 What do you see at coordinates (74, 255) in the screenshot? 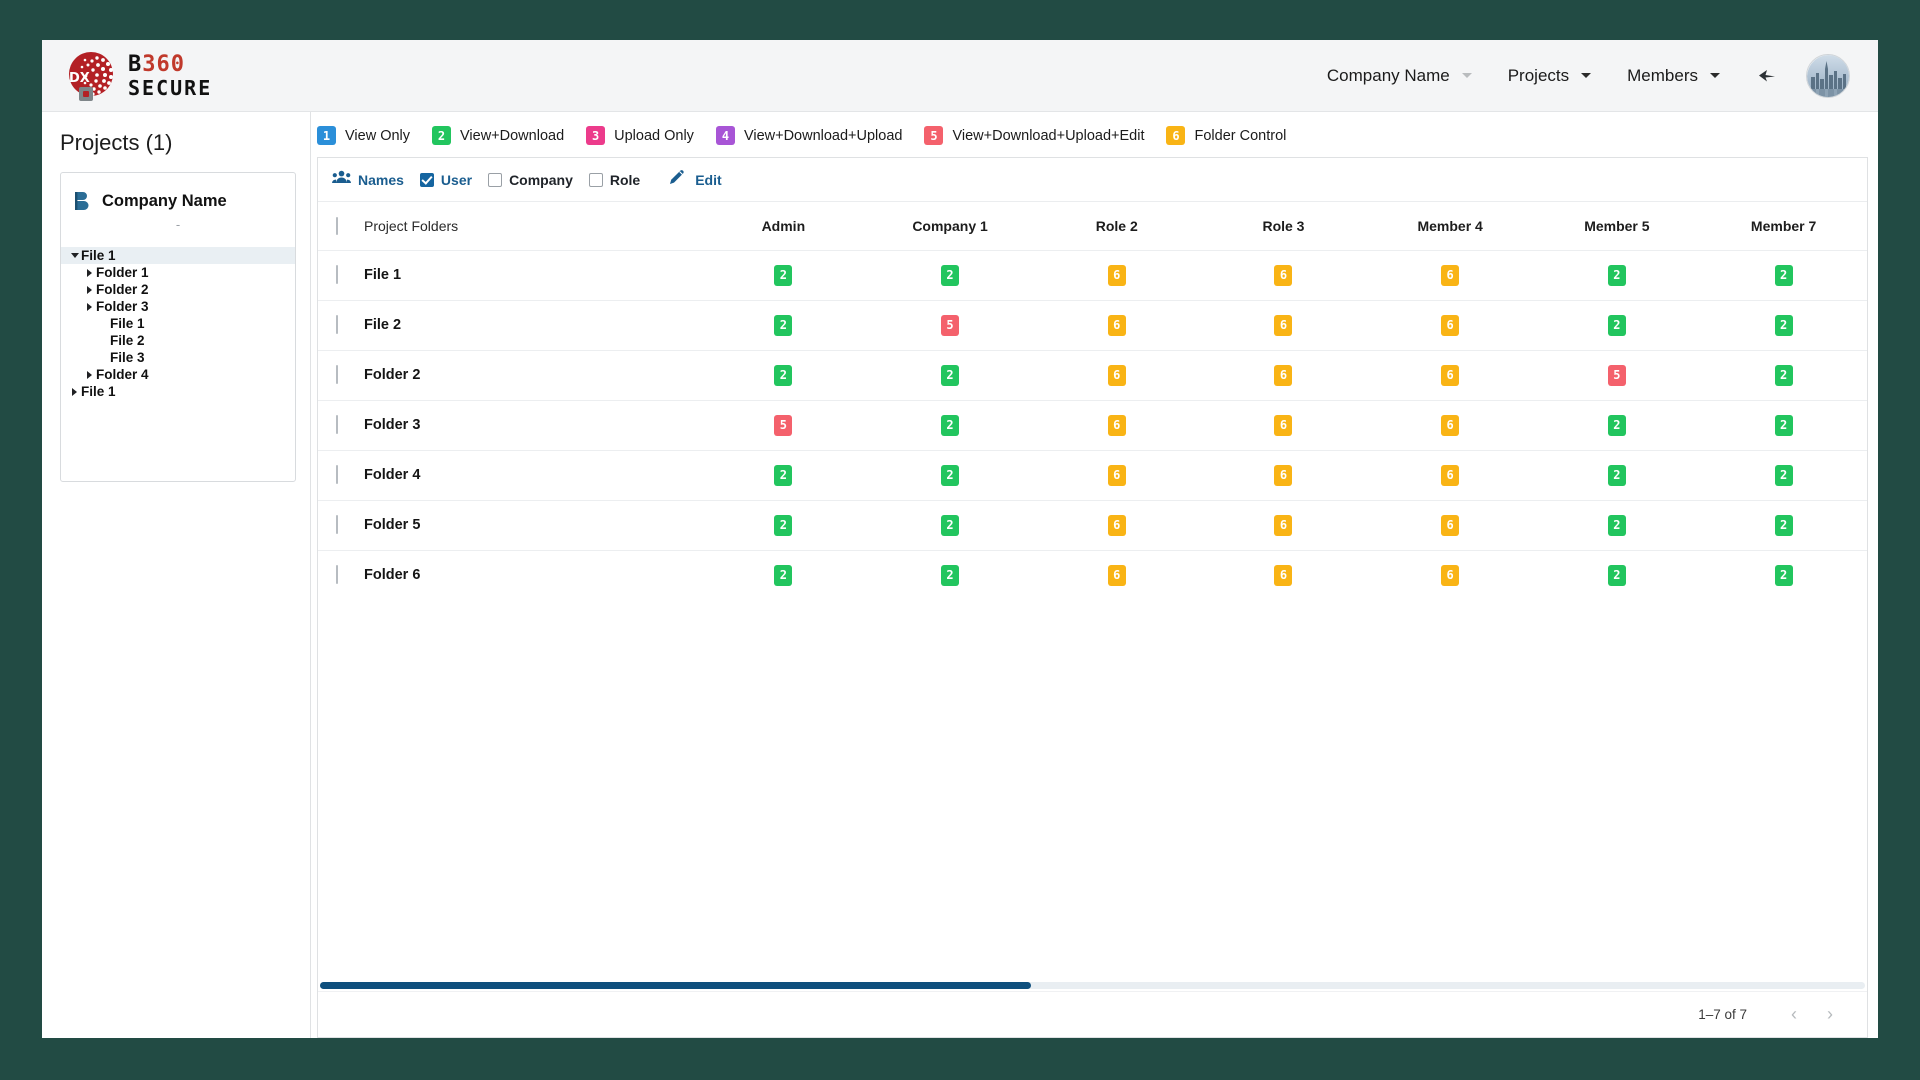
I see `tree-twisty-expanded` at bounding box center [74, 255].